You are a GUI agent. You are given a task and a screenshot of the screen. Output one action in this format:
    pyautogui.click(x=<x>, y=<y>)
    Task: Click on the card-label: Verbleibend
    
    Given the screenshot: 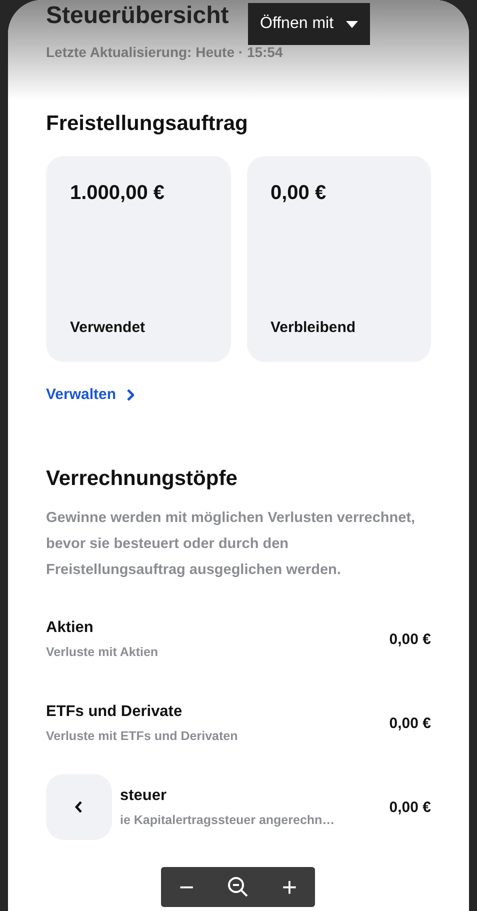 What is the action you would take?
    pyautogui.click(x=313, y=327)
    